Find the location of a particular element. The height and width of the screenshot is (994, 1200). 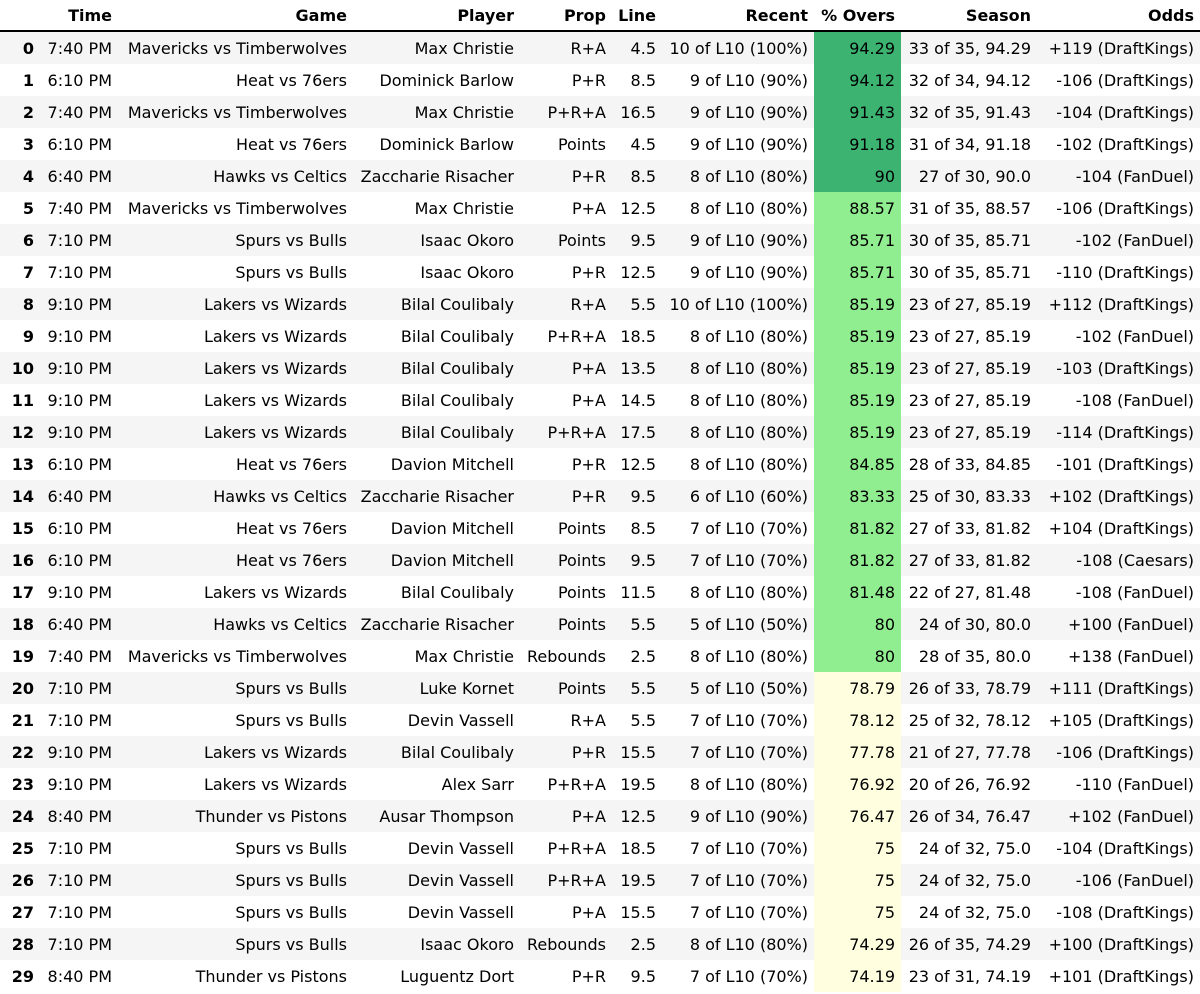

player-cell: Ausar Thompson is located at coordinates (436, 816).